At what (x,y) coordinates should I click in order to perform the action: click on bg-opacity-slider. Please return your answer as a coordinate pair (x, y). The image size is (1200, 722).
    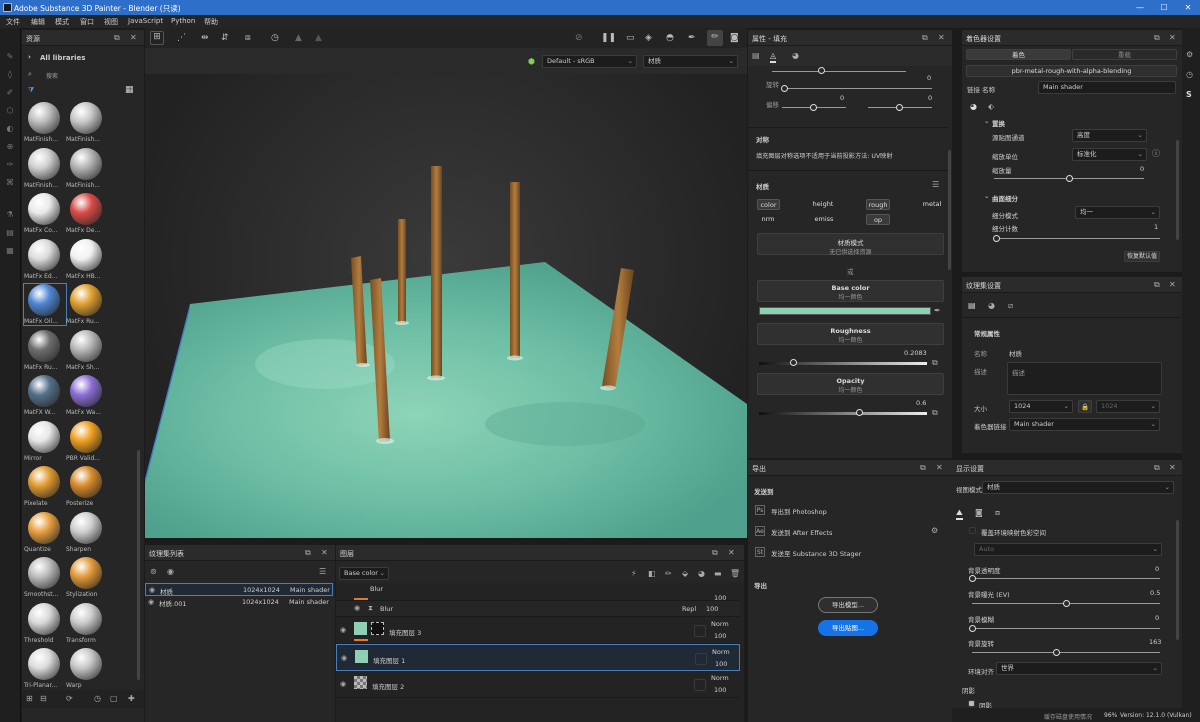
    Looking at the image, I should click on (1066, 578).